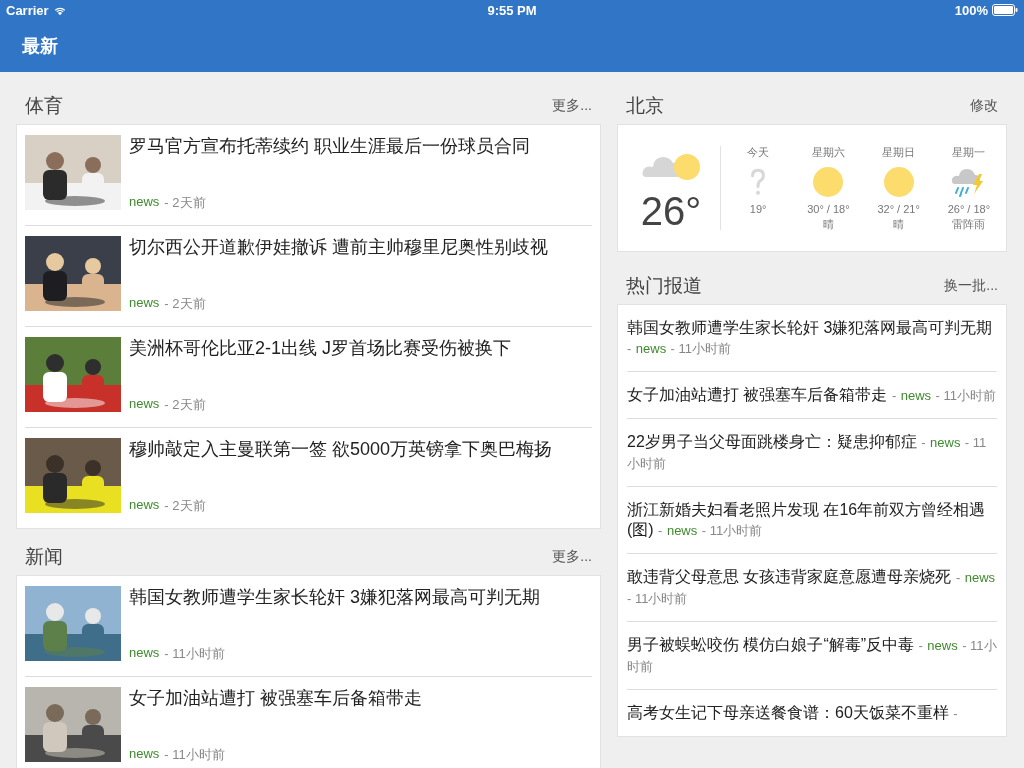  What do you see at coordinates (44, 557) in the screenshot?
I see `section-title: 新闻` at bounding box center [44, 557].